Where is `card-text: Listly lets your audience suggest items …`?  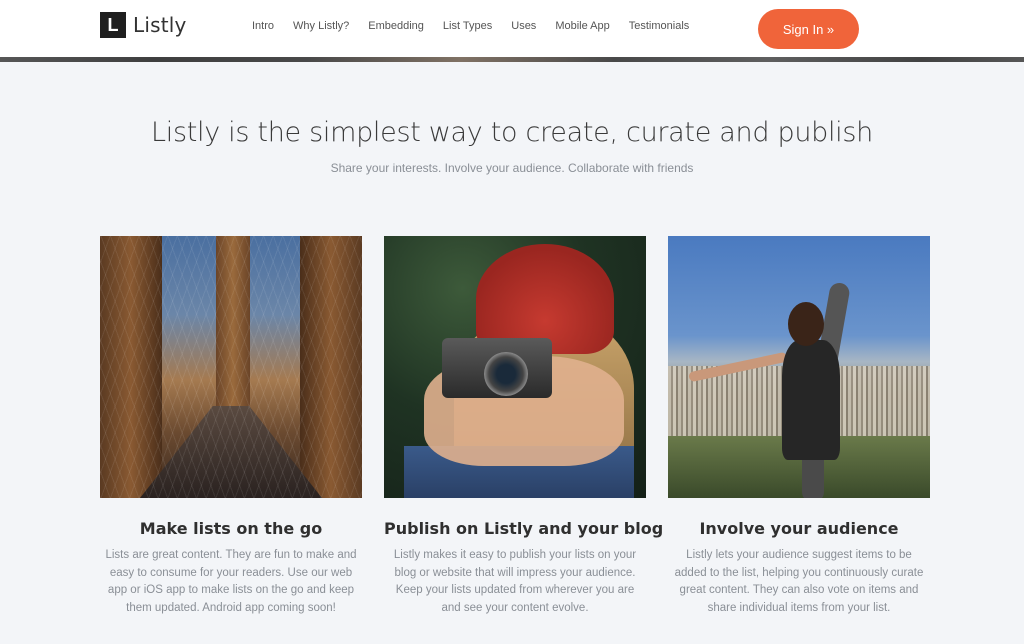
card-text: Listly lets your audience suggest items … is located at coordinates (799, 581).